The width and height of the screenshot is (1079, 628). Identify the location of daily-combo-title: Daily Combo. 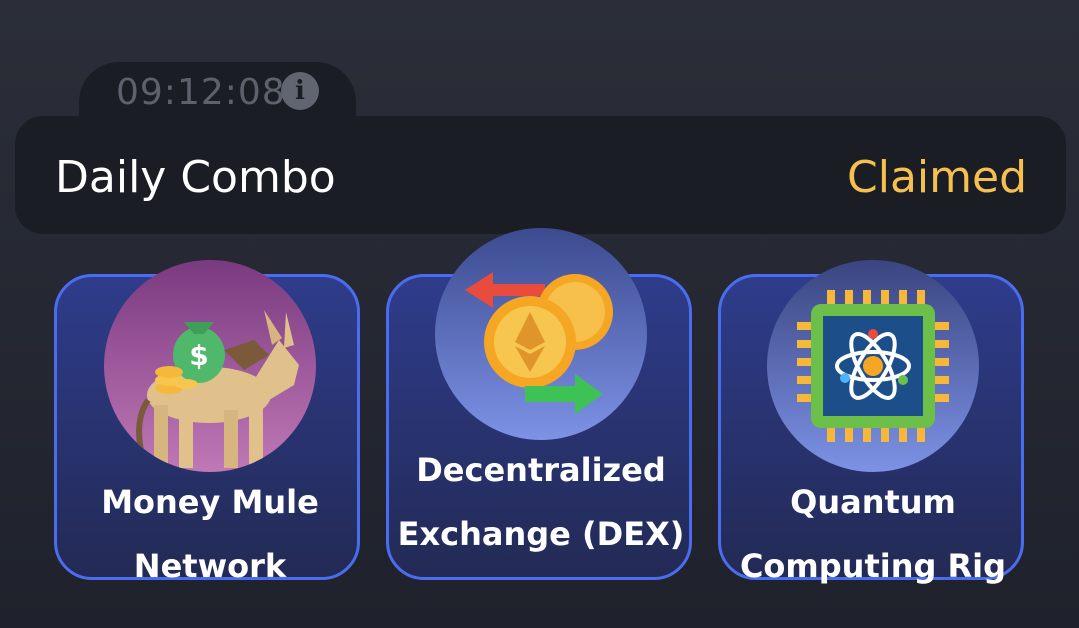
(195, 177).